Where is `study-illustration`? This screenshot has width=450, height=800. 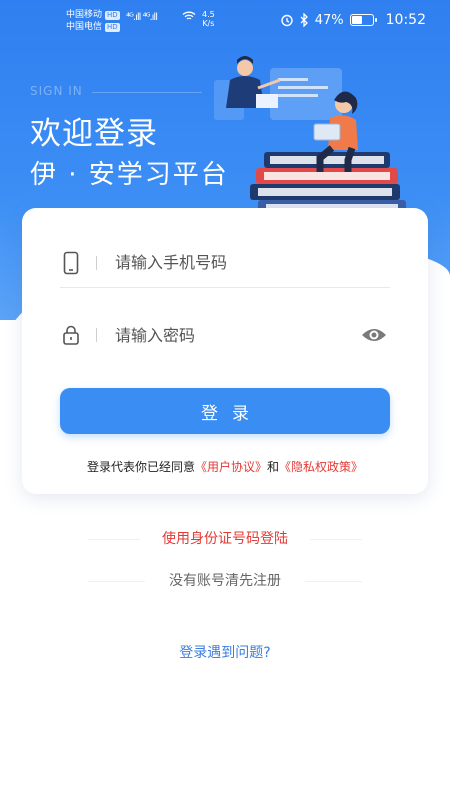
study-illustration is located at coordinates (310, 136).